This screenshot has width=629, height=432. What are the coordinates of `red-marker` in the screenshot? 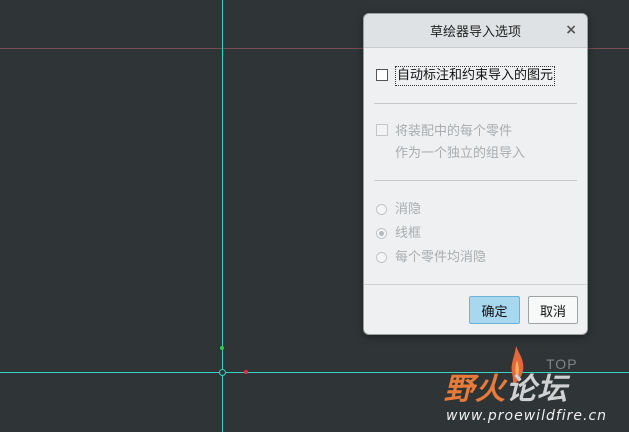 It's located at (246, 372).